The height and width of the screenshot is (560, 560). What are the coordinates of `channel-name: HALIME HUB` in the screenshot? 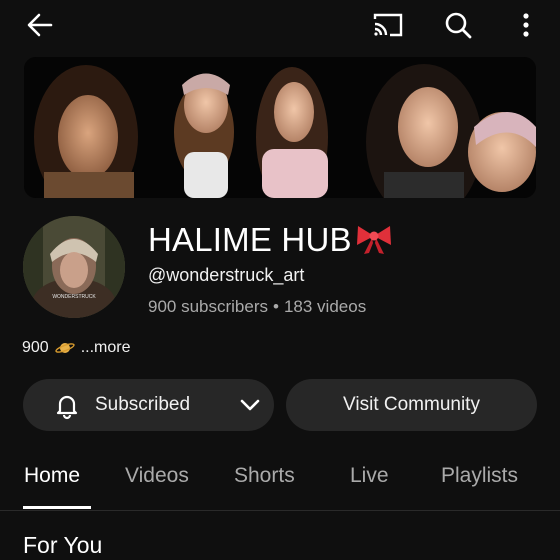 It's located at (271, 240).